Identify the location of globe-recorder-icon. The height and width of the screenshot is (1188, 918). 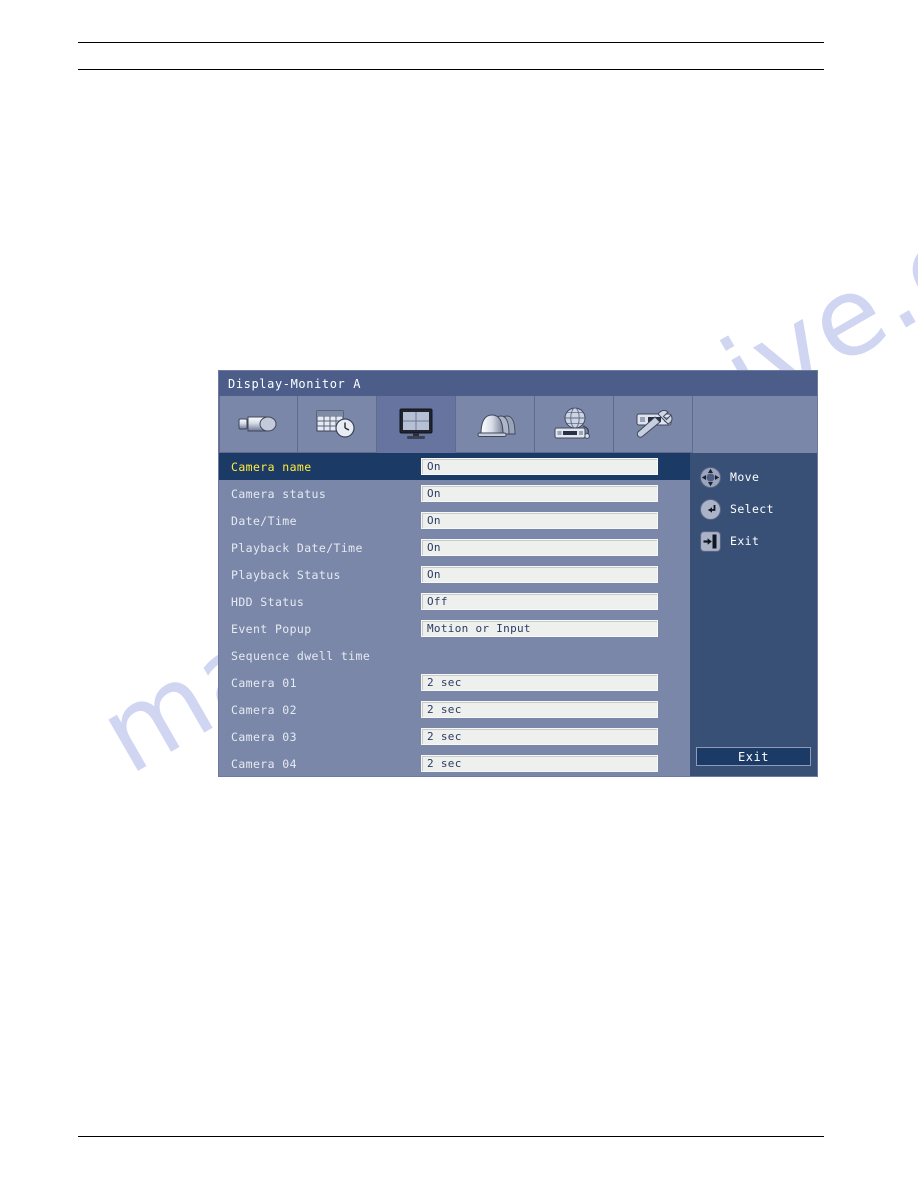
(574, 424).